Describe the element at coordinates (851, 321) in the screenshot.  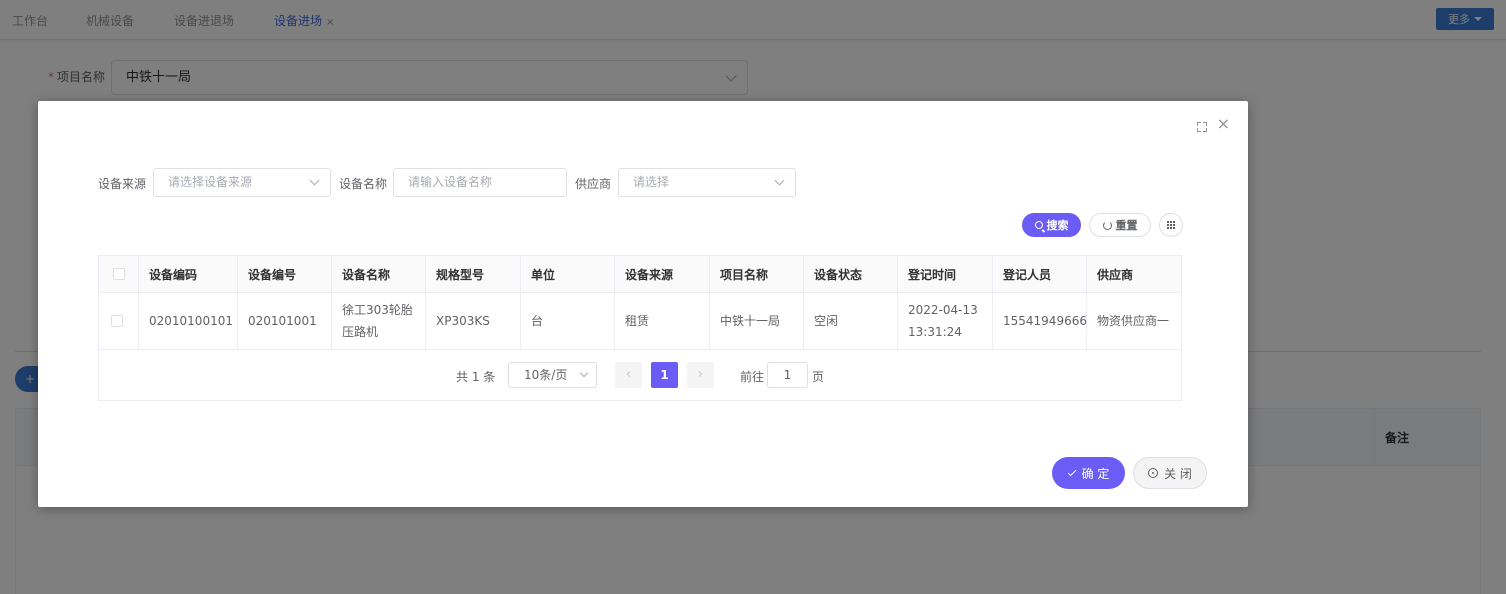
I see `status-cell: 空闲` at that location.